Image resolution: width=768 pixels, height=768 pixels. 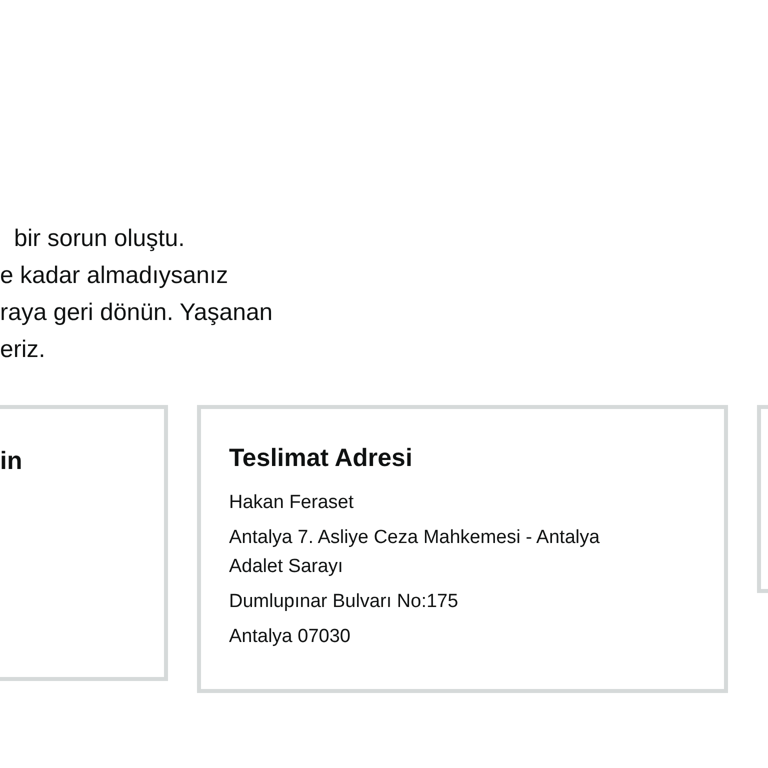 What do you see at coordinates (291, 503) in the screenshot?
I see `address-line: Hakan Feraset` at bounding box center [291, 503].